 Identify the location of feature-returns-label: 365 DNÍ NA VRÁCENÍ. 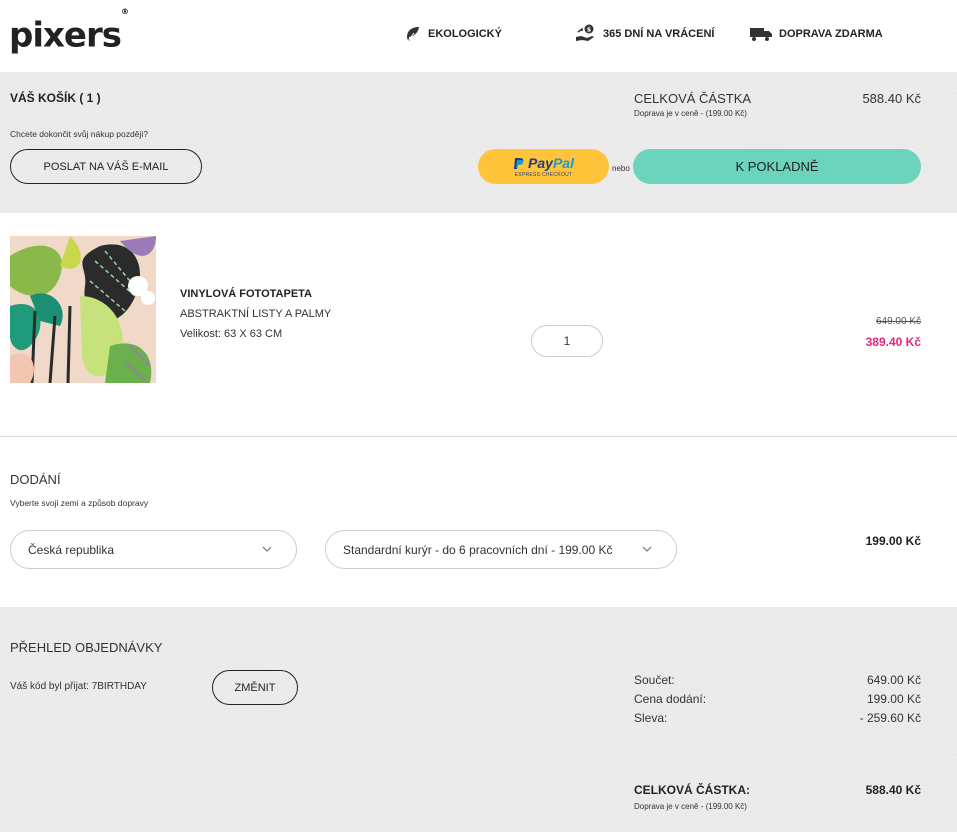
(659, 34).